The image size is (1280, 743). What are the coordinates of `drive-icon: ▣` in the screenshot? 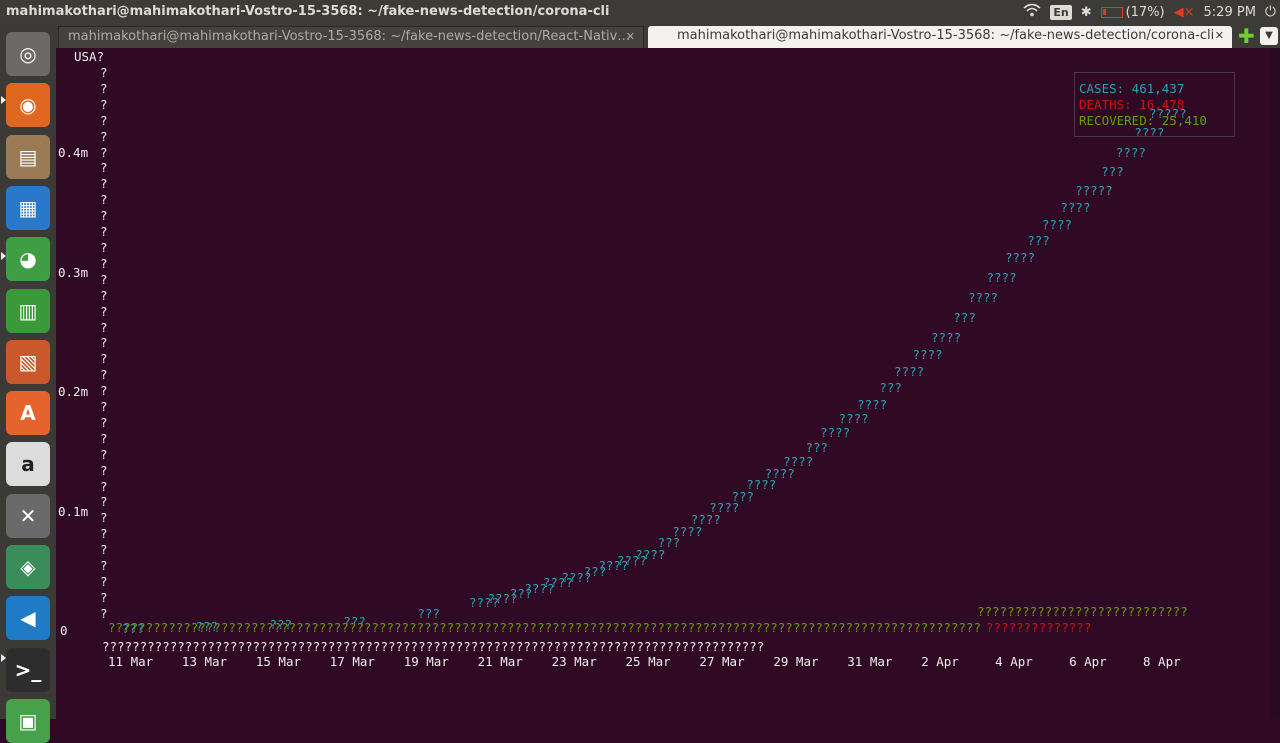 It's located at (28, 720).